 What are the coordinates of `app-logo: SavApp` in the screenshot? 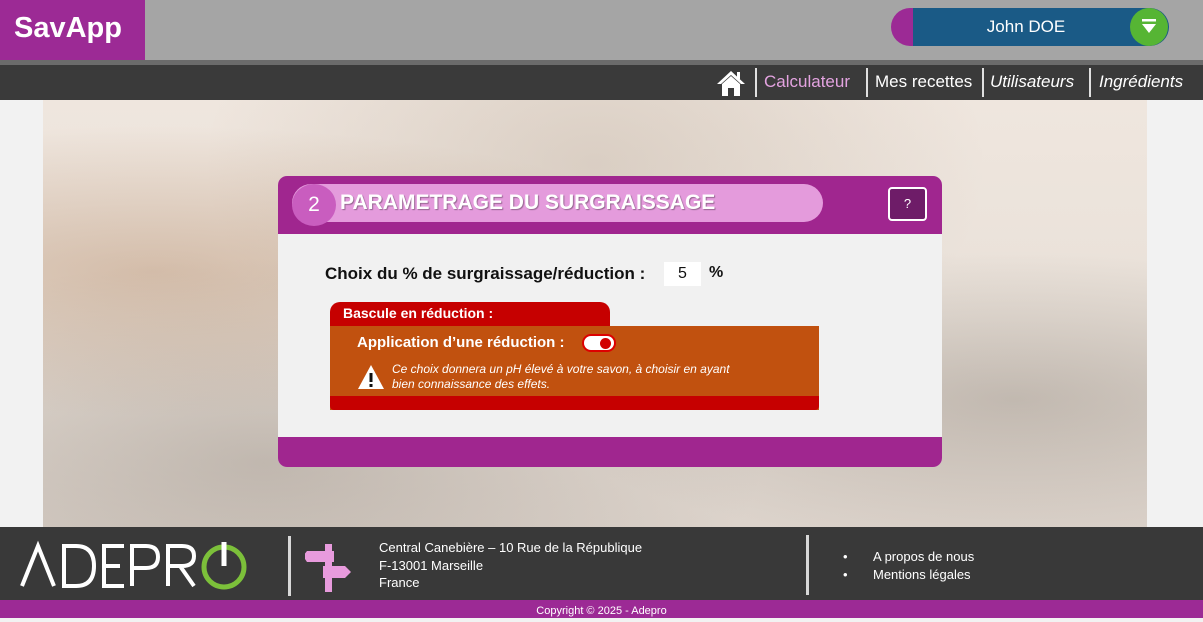 It's located at (72, 30).